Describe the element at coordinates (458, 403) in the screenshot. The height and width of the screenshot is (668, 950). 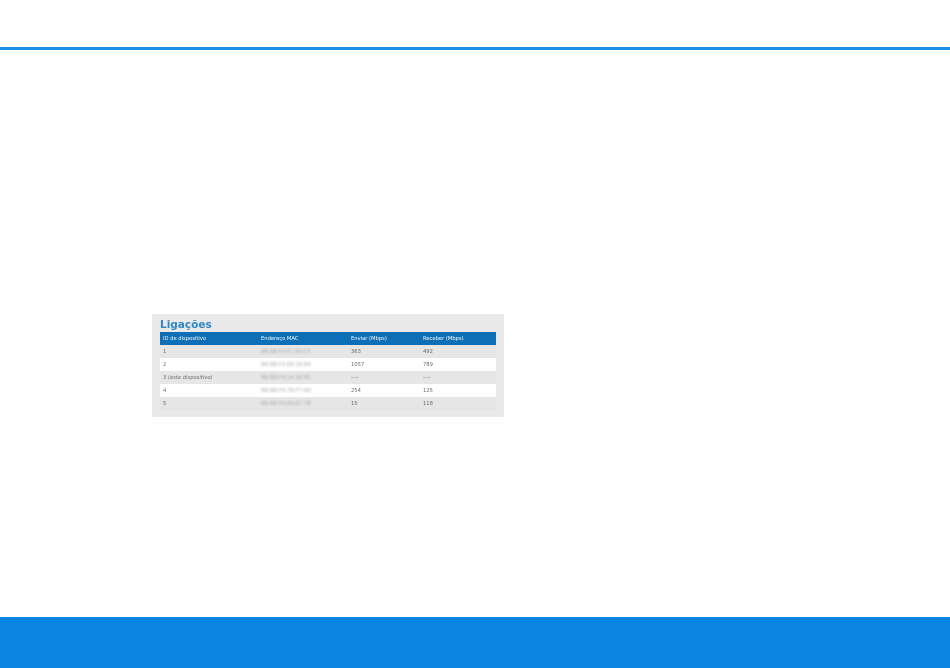
I see `receive-cell: 118` at that location.